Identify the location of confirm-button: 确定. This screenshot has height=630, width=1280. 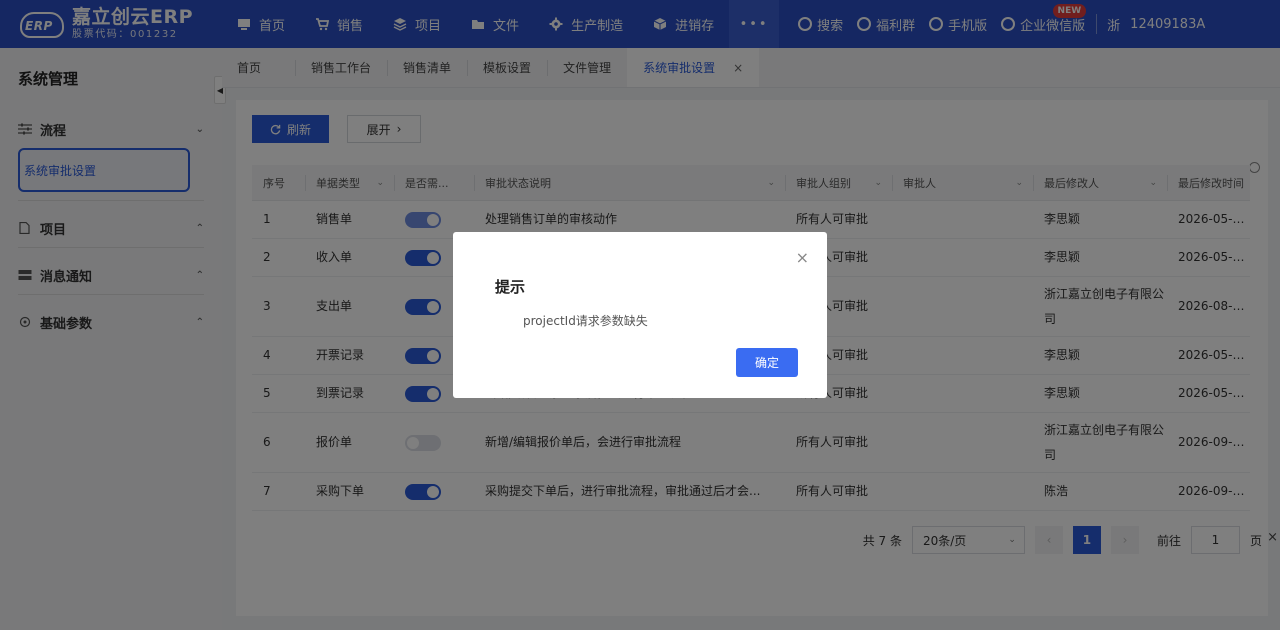
(767, 362).